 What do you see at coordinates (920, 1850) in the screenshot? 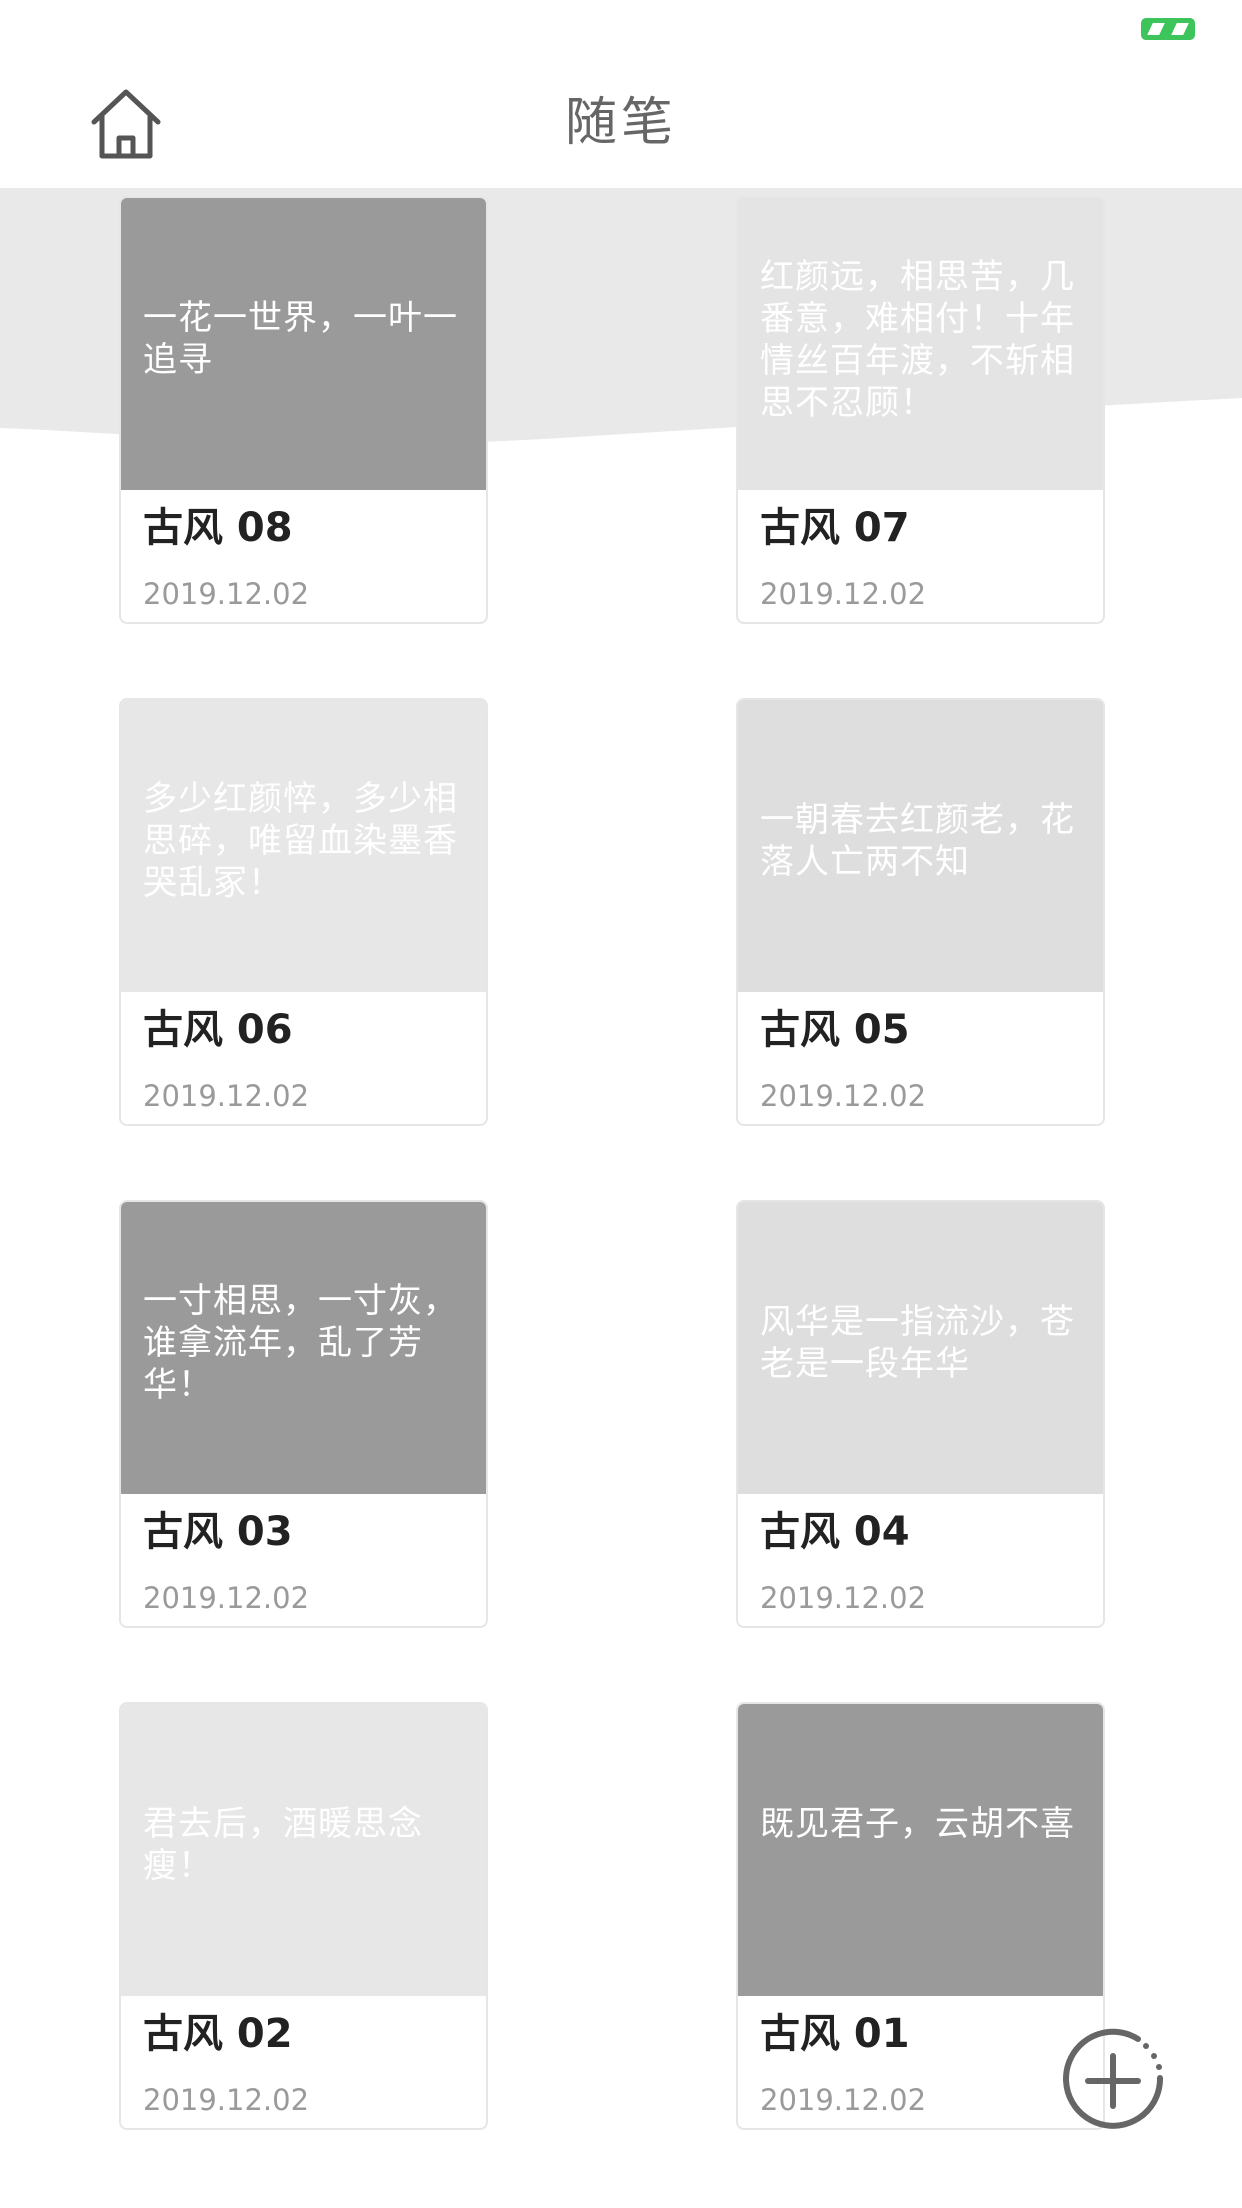
I see `card-cover: 既见君子，云胡不喜` at bounding box center [920, 1850].